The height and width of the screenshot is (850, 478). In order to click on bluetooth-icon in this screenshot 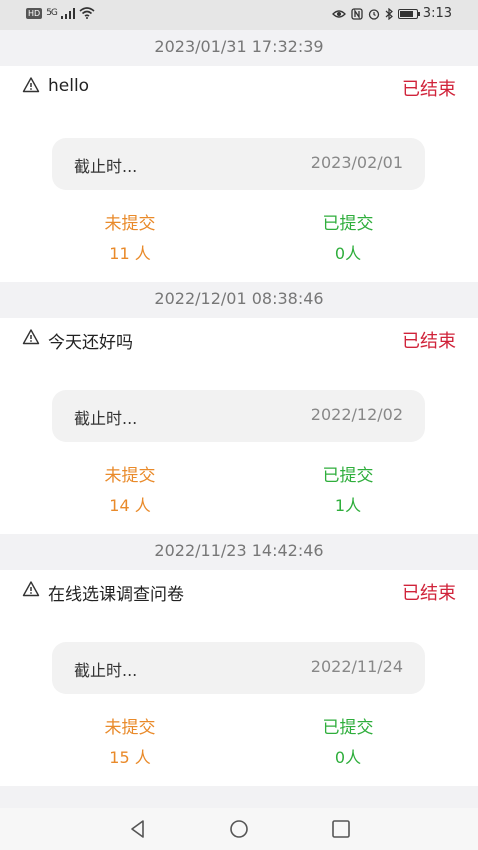, I will do `click(389, 13)`.